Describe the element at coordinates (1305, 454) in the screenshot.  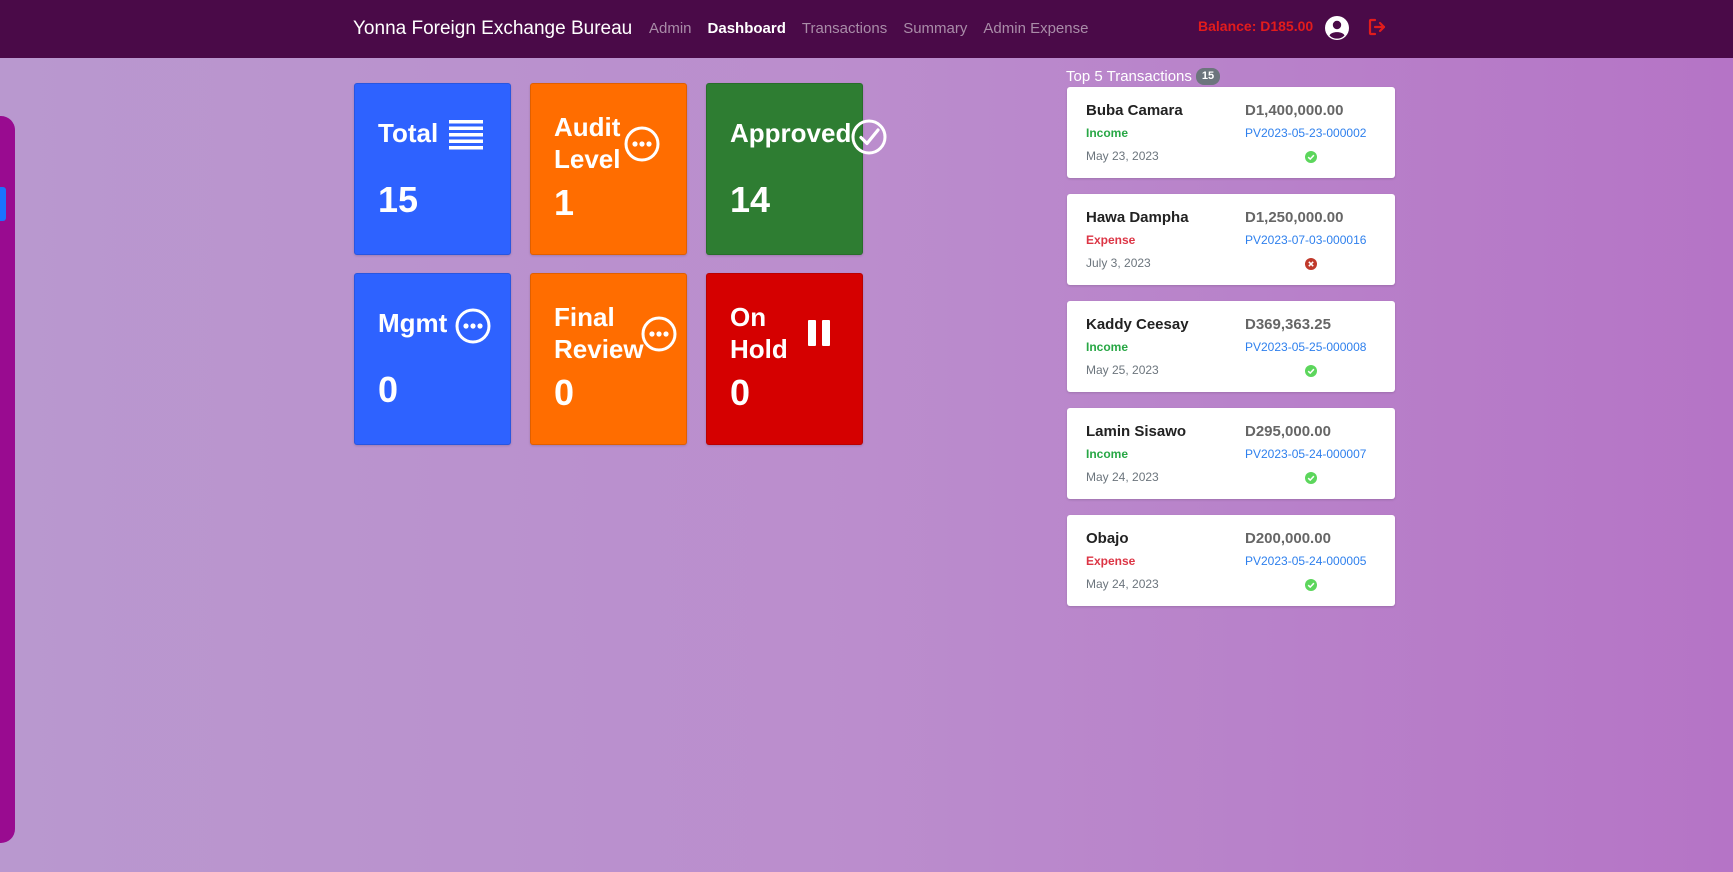
I see `transaction-reference-link: PV2023-05-24-000007` at that location.